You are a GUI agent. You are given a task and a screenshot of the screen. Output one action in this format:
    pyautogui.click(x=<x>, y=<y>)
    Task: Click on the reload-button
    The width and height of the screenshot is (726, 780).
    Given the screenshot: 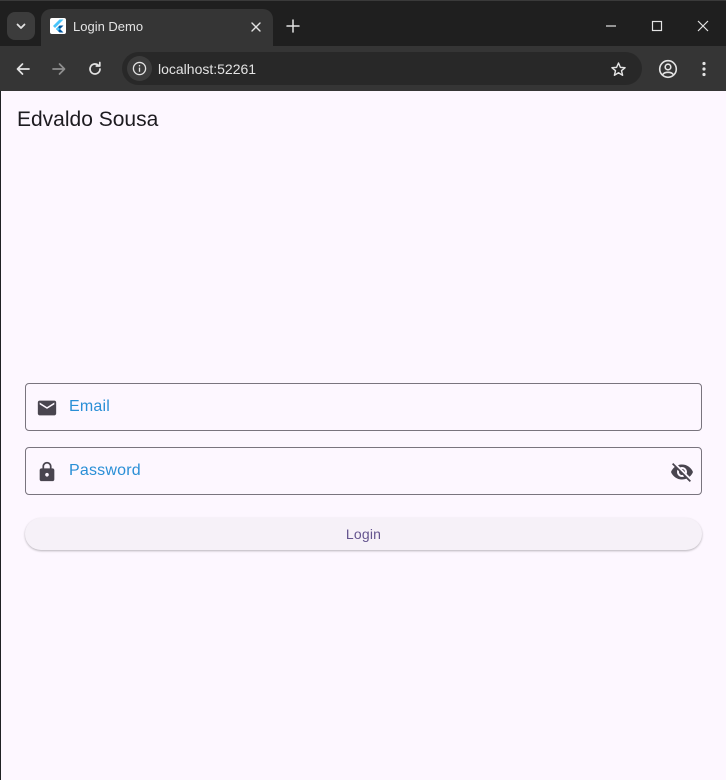 What is the action you would take?
    pyautogui.click(x=95, y=69)
    